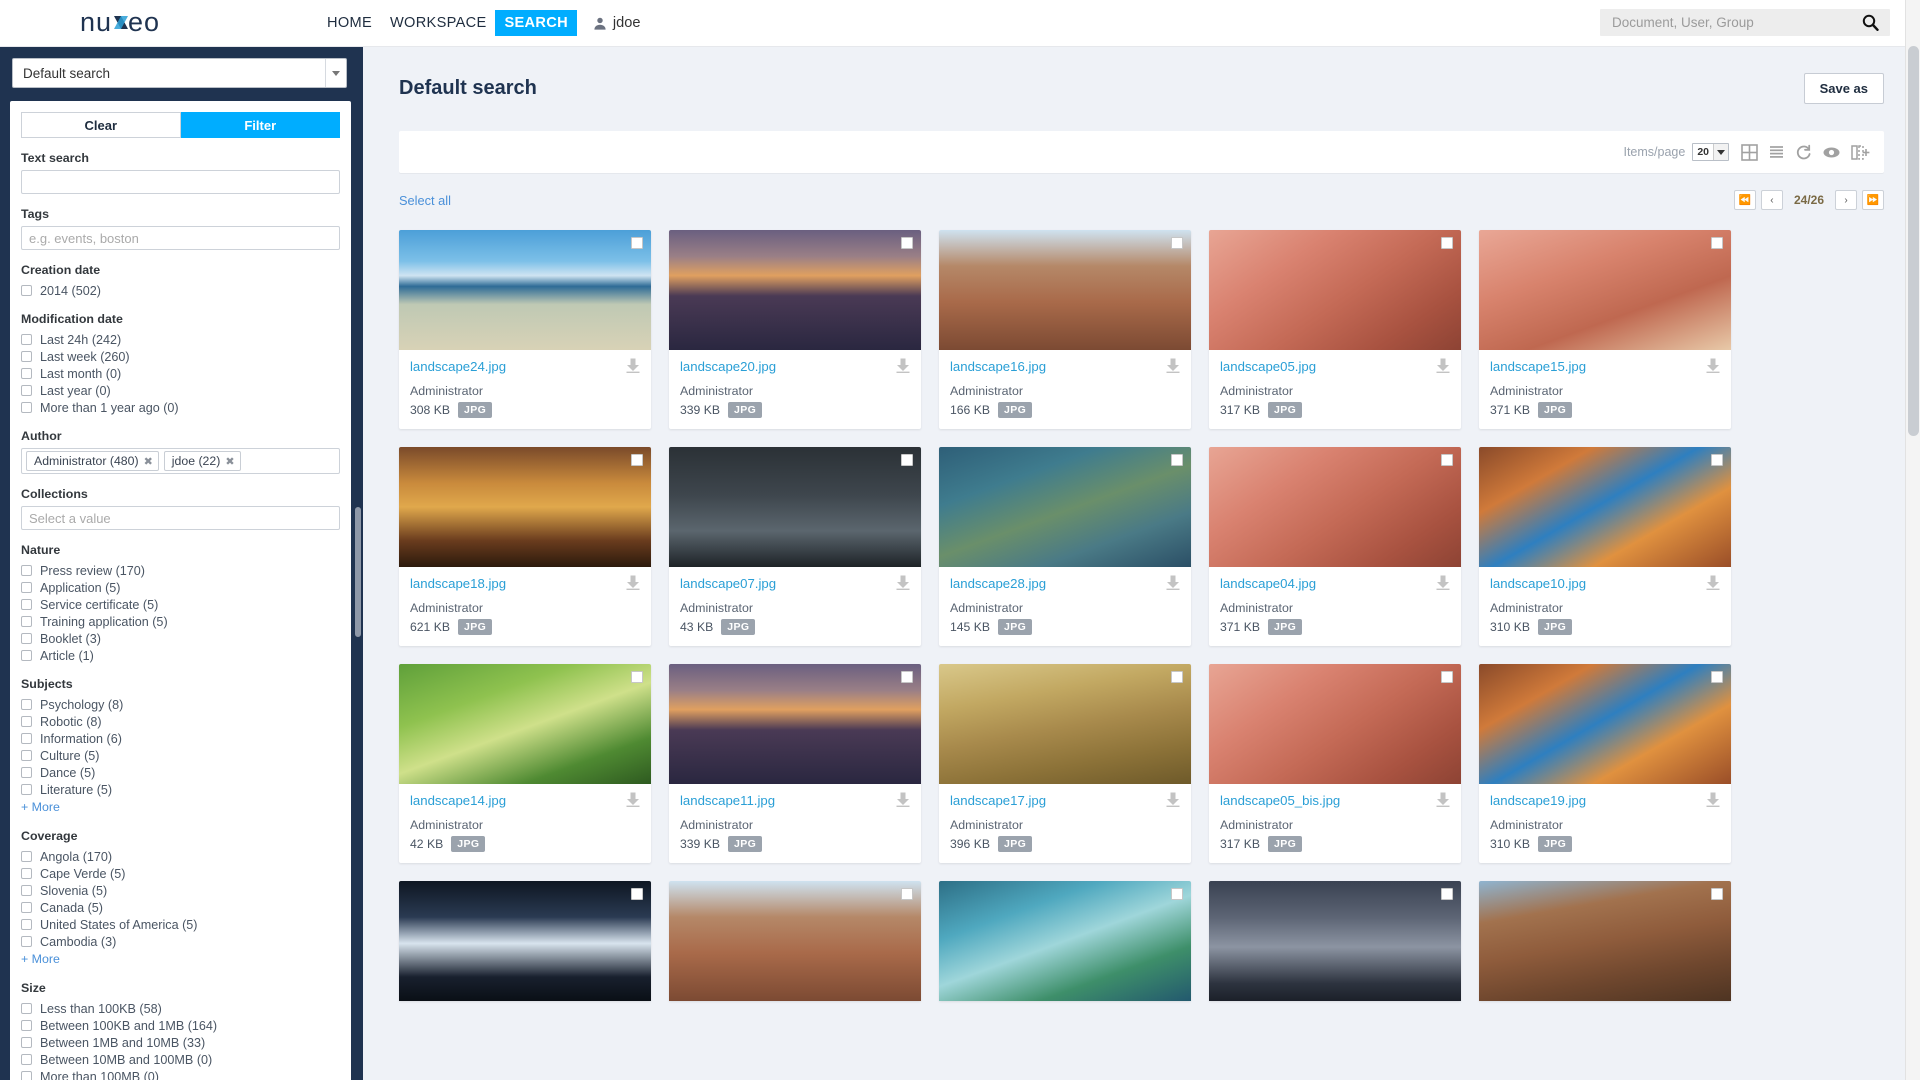 This screenshot has width=1920, height=1080. I want to click on result-card: landscape24.jpg Administrator 308 KB JPG, so click(525, 329).